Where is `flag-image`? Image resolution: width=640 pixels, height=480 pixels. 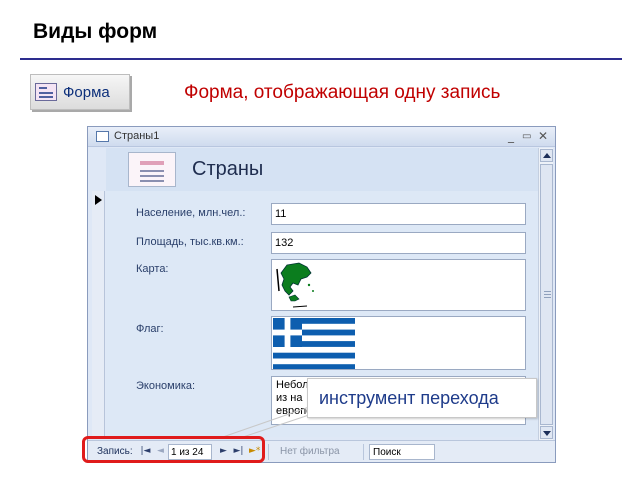 flag-image is located at coordinates (314, 343).